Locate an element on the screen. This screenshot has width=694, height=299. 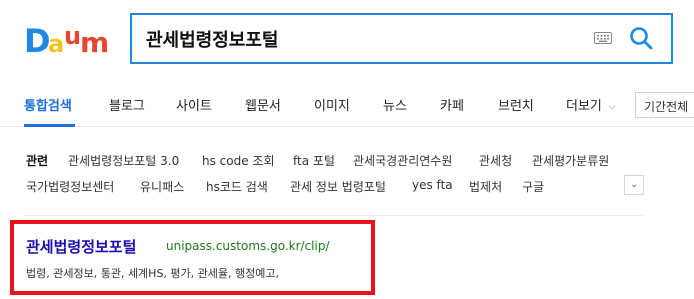
related-item: 구글 is located at coordinates (533, 186).